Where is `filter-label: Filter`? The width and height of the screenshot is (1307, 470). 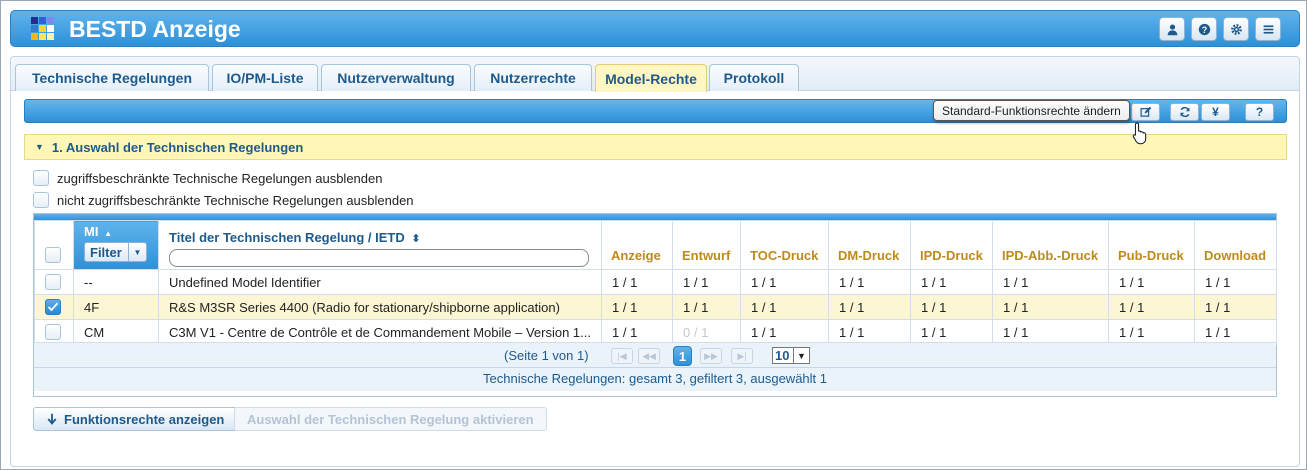
filter-label: Filter is located at coordinates (106, 252).